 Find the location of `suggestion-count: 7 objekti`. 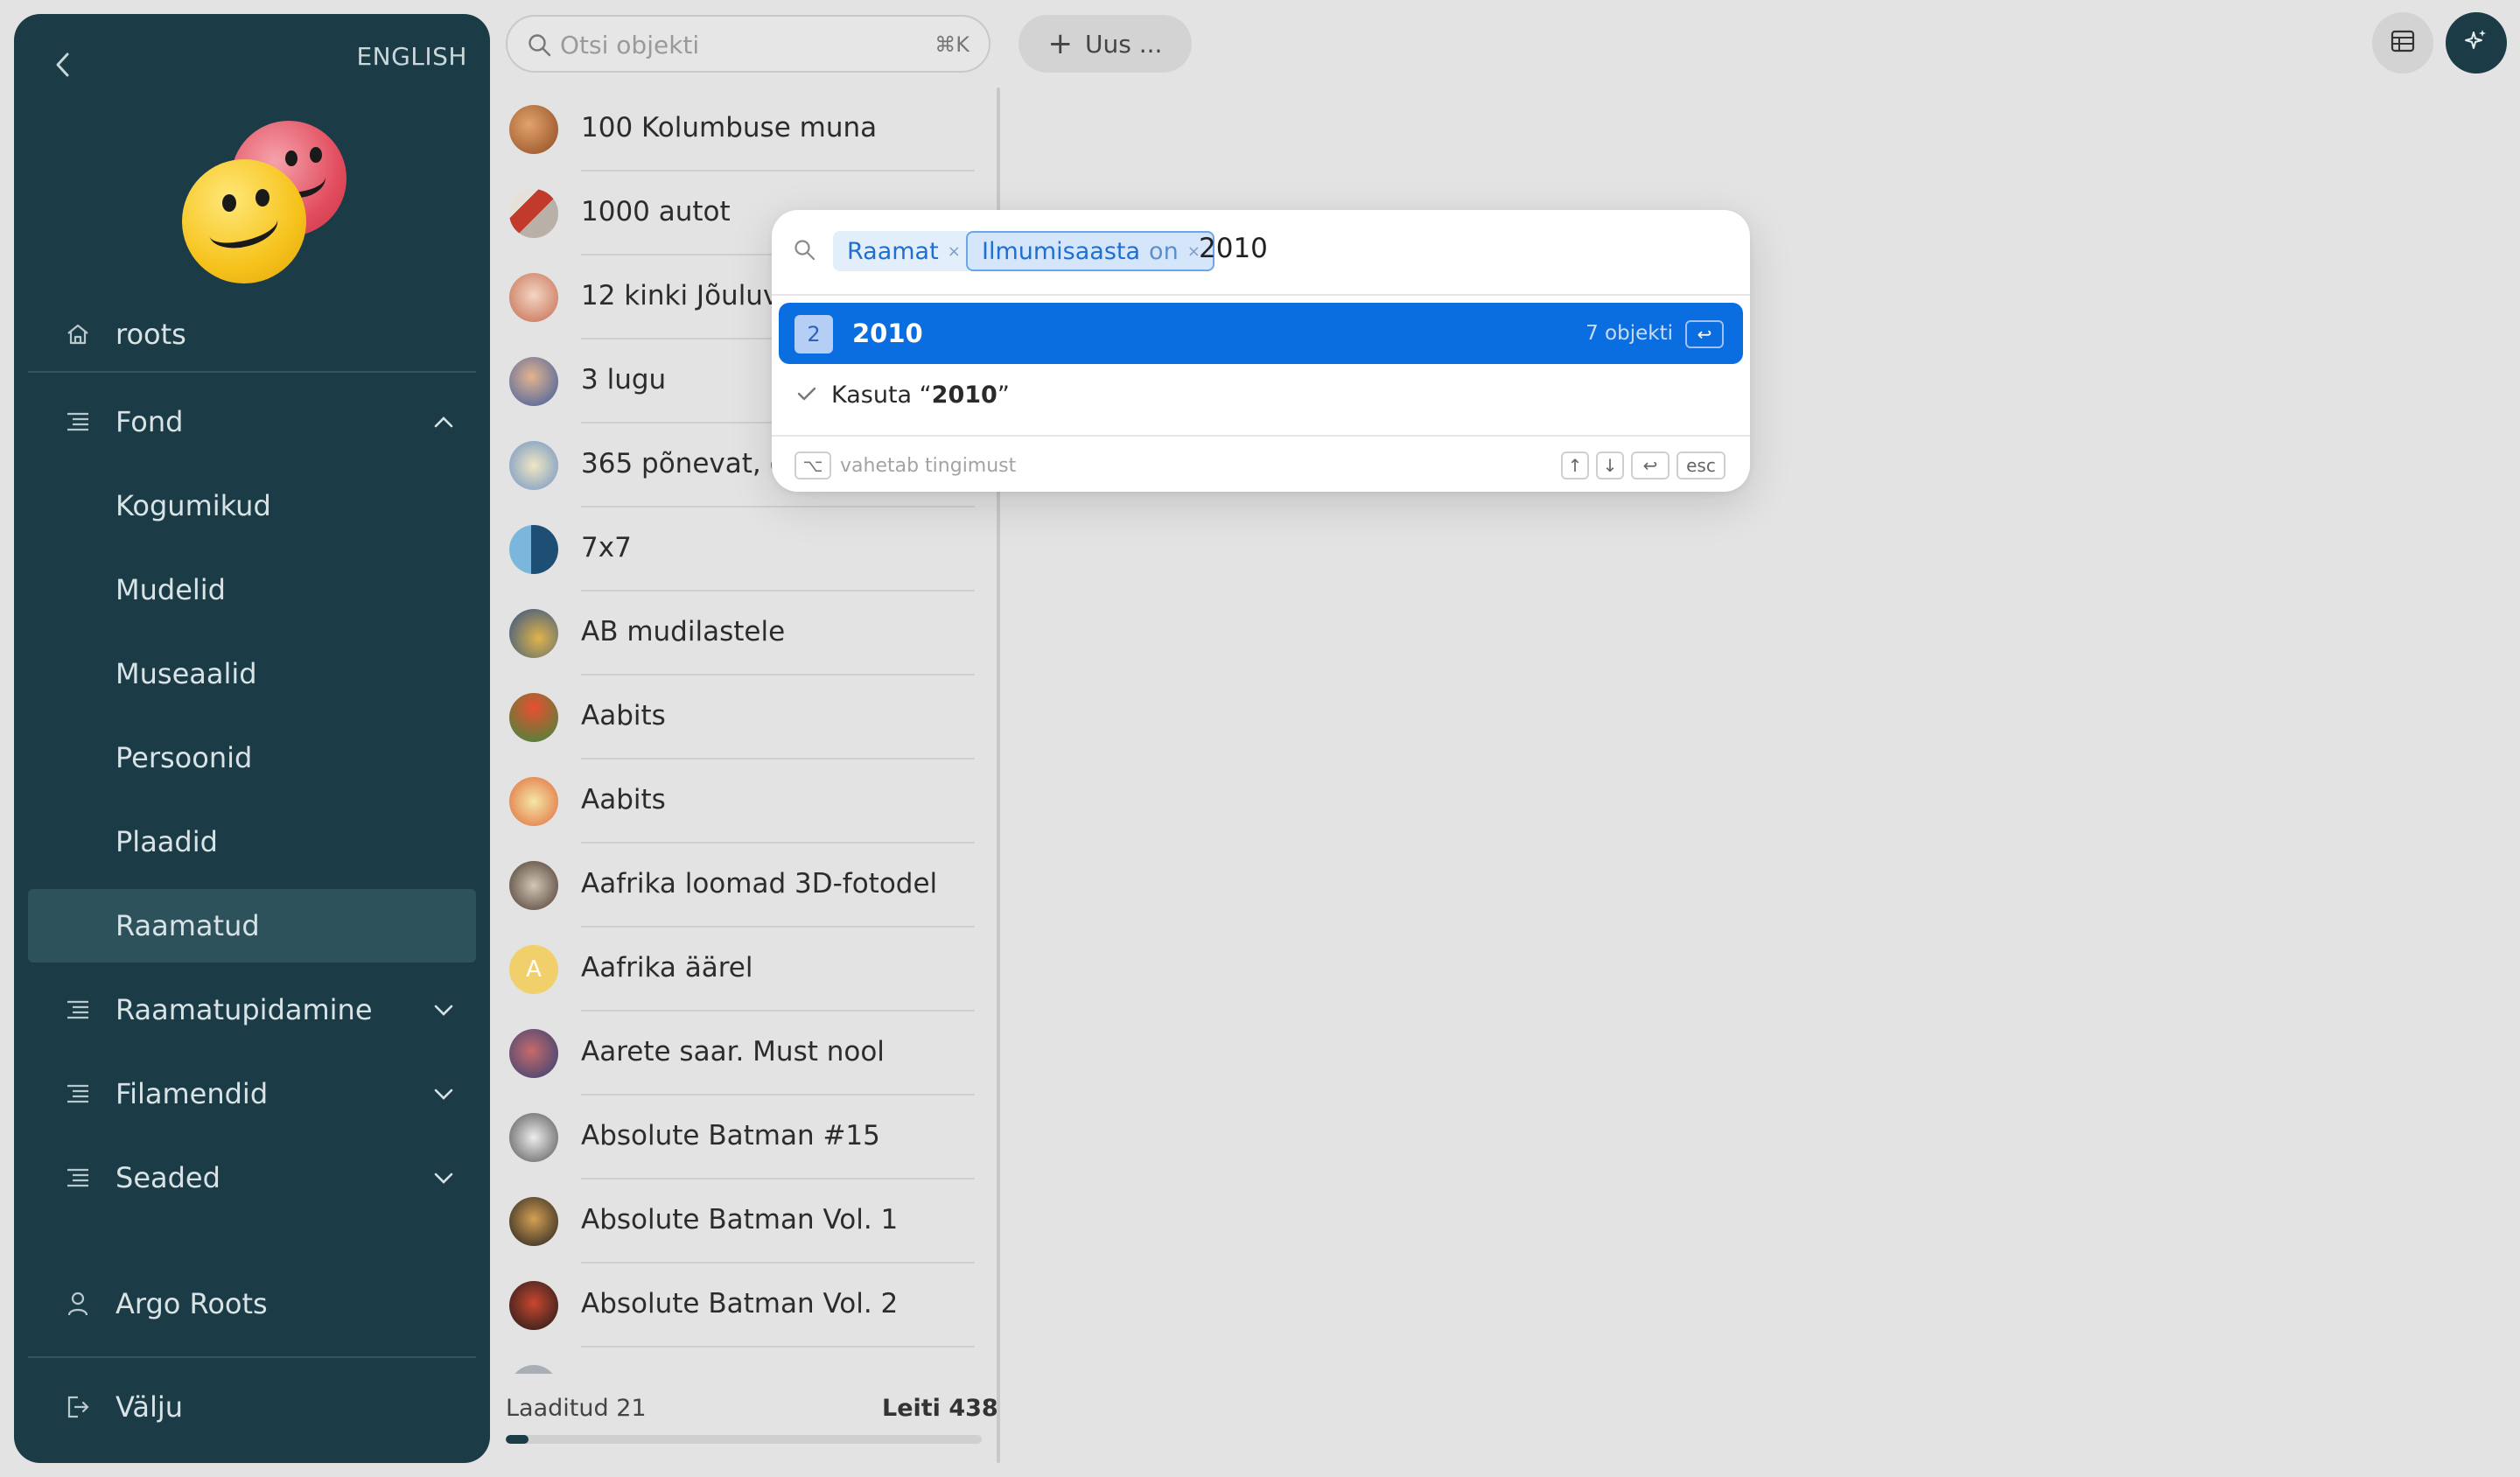

suggestion-count: 7 objekti is located at coordinates (1629, 333).